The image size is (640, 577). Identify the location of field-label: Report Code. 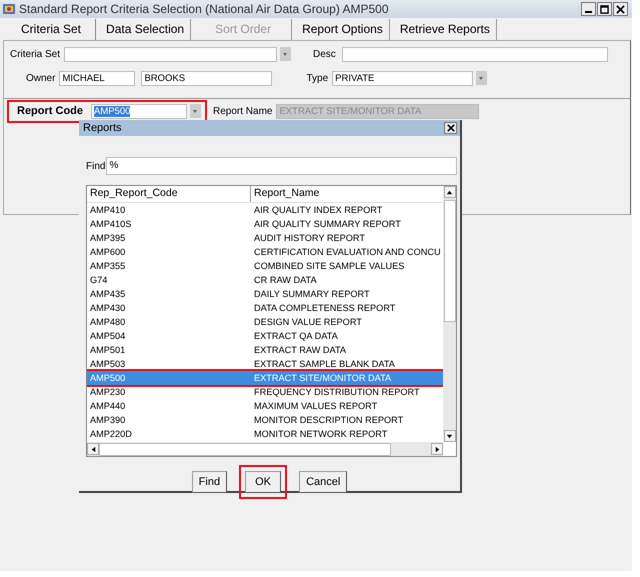
(50, 111).